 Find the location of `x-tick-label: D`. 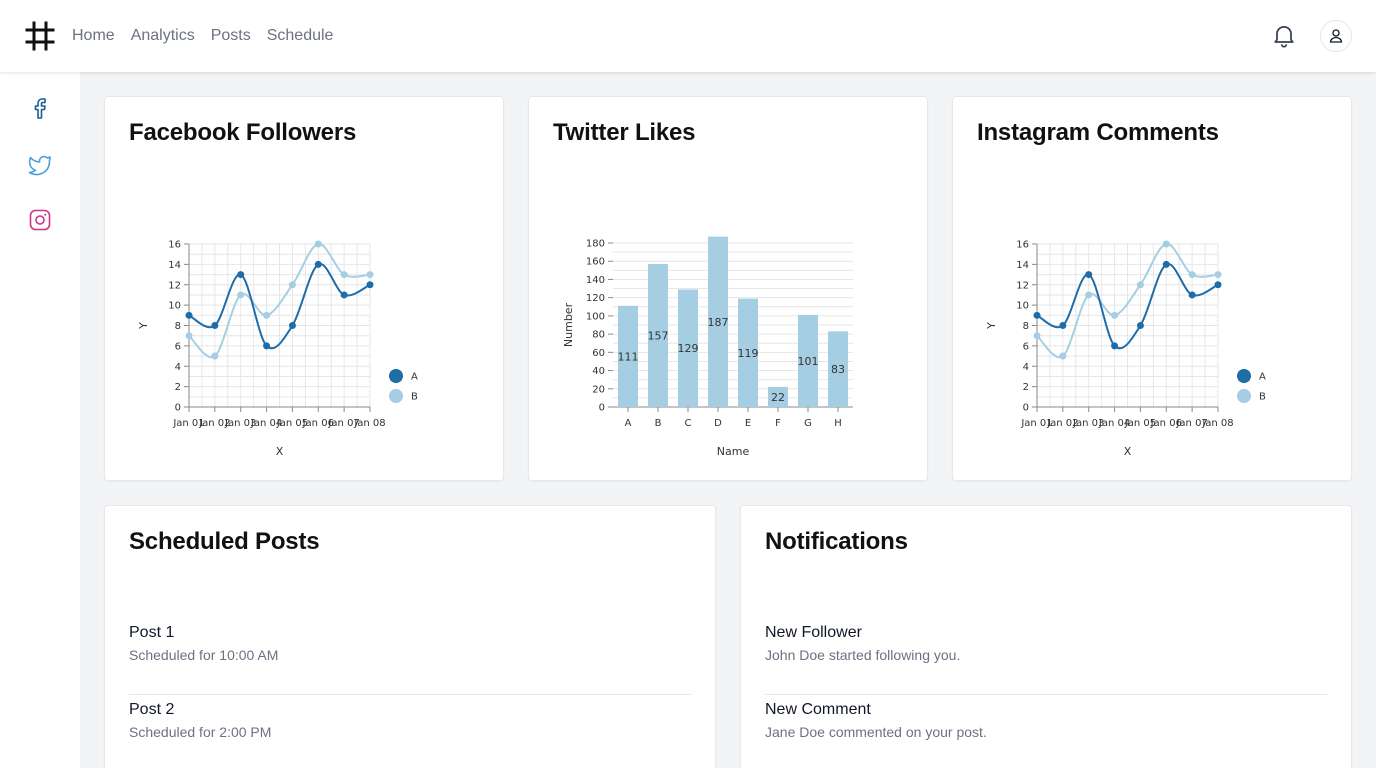

x-tick-label: D is located at coordinates (718, 423).